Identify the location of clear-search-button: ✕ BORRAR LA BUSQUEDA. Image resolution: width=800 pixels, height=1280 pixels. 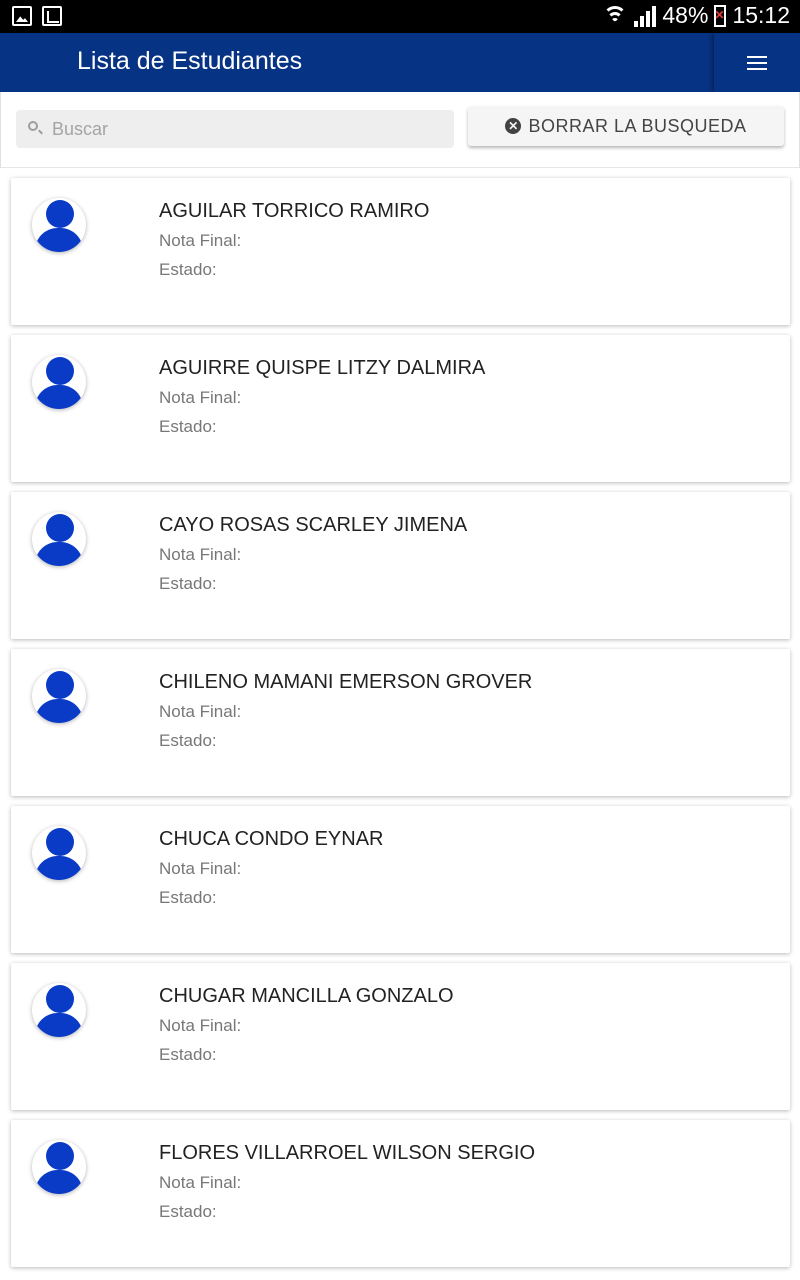
(626, 126).